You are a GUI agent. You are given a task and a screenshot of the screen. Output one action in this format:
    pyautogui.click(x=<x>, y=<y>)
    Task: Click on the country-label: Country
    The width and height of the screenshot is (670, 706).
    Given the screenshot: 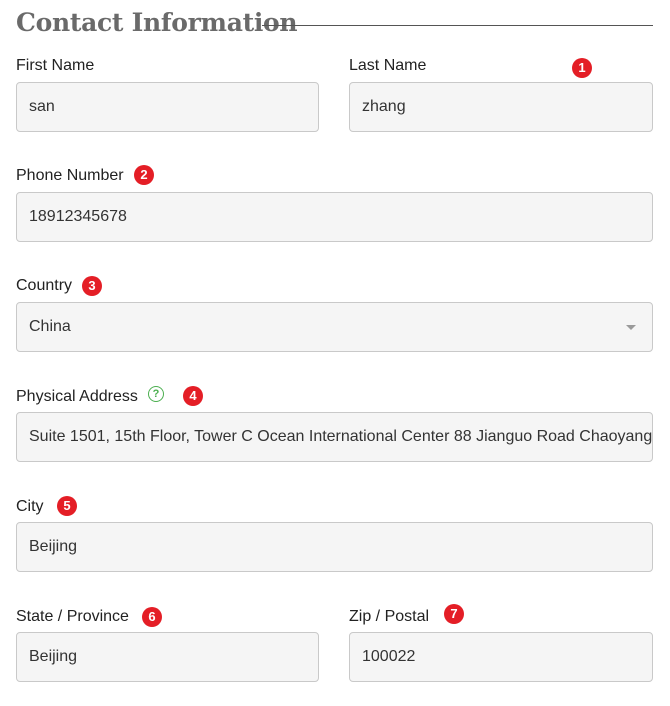 What is the action you would take?
    pyautogui.click(x=44, y=285)
    